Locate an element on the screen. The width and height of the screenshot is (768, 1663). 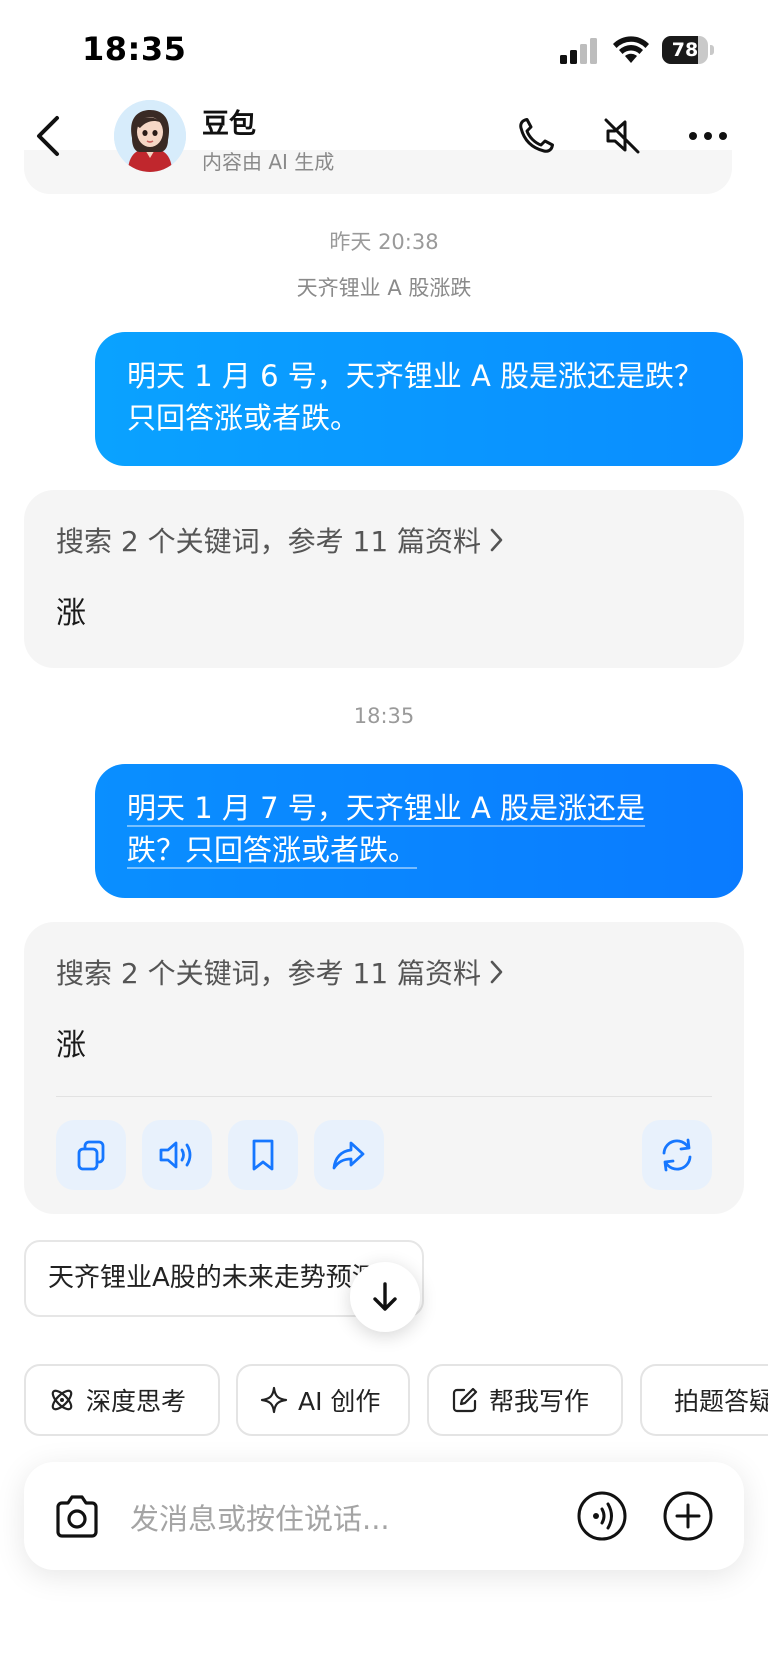
speaker-icon is located at coordinates (175, 1155).